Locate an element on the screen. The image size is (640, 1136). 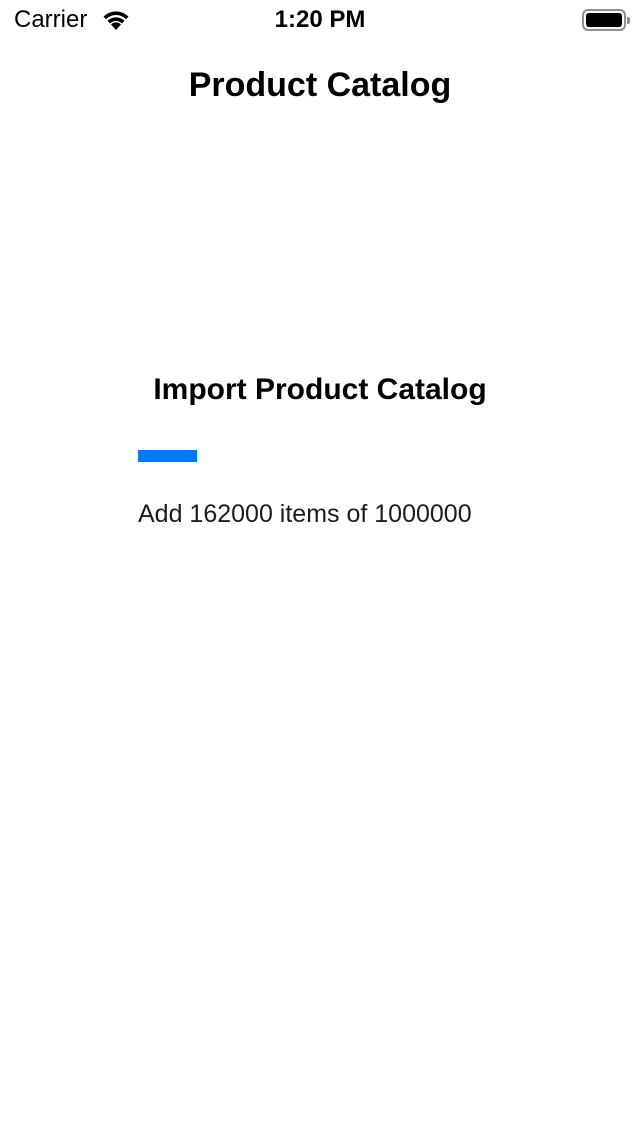
status-time: 1:20 PM is located at coordinates (320, 19).